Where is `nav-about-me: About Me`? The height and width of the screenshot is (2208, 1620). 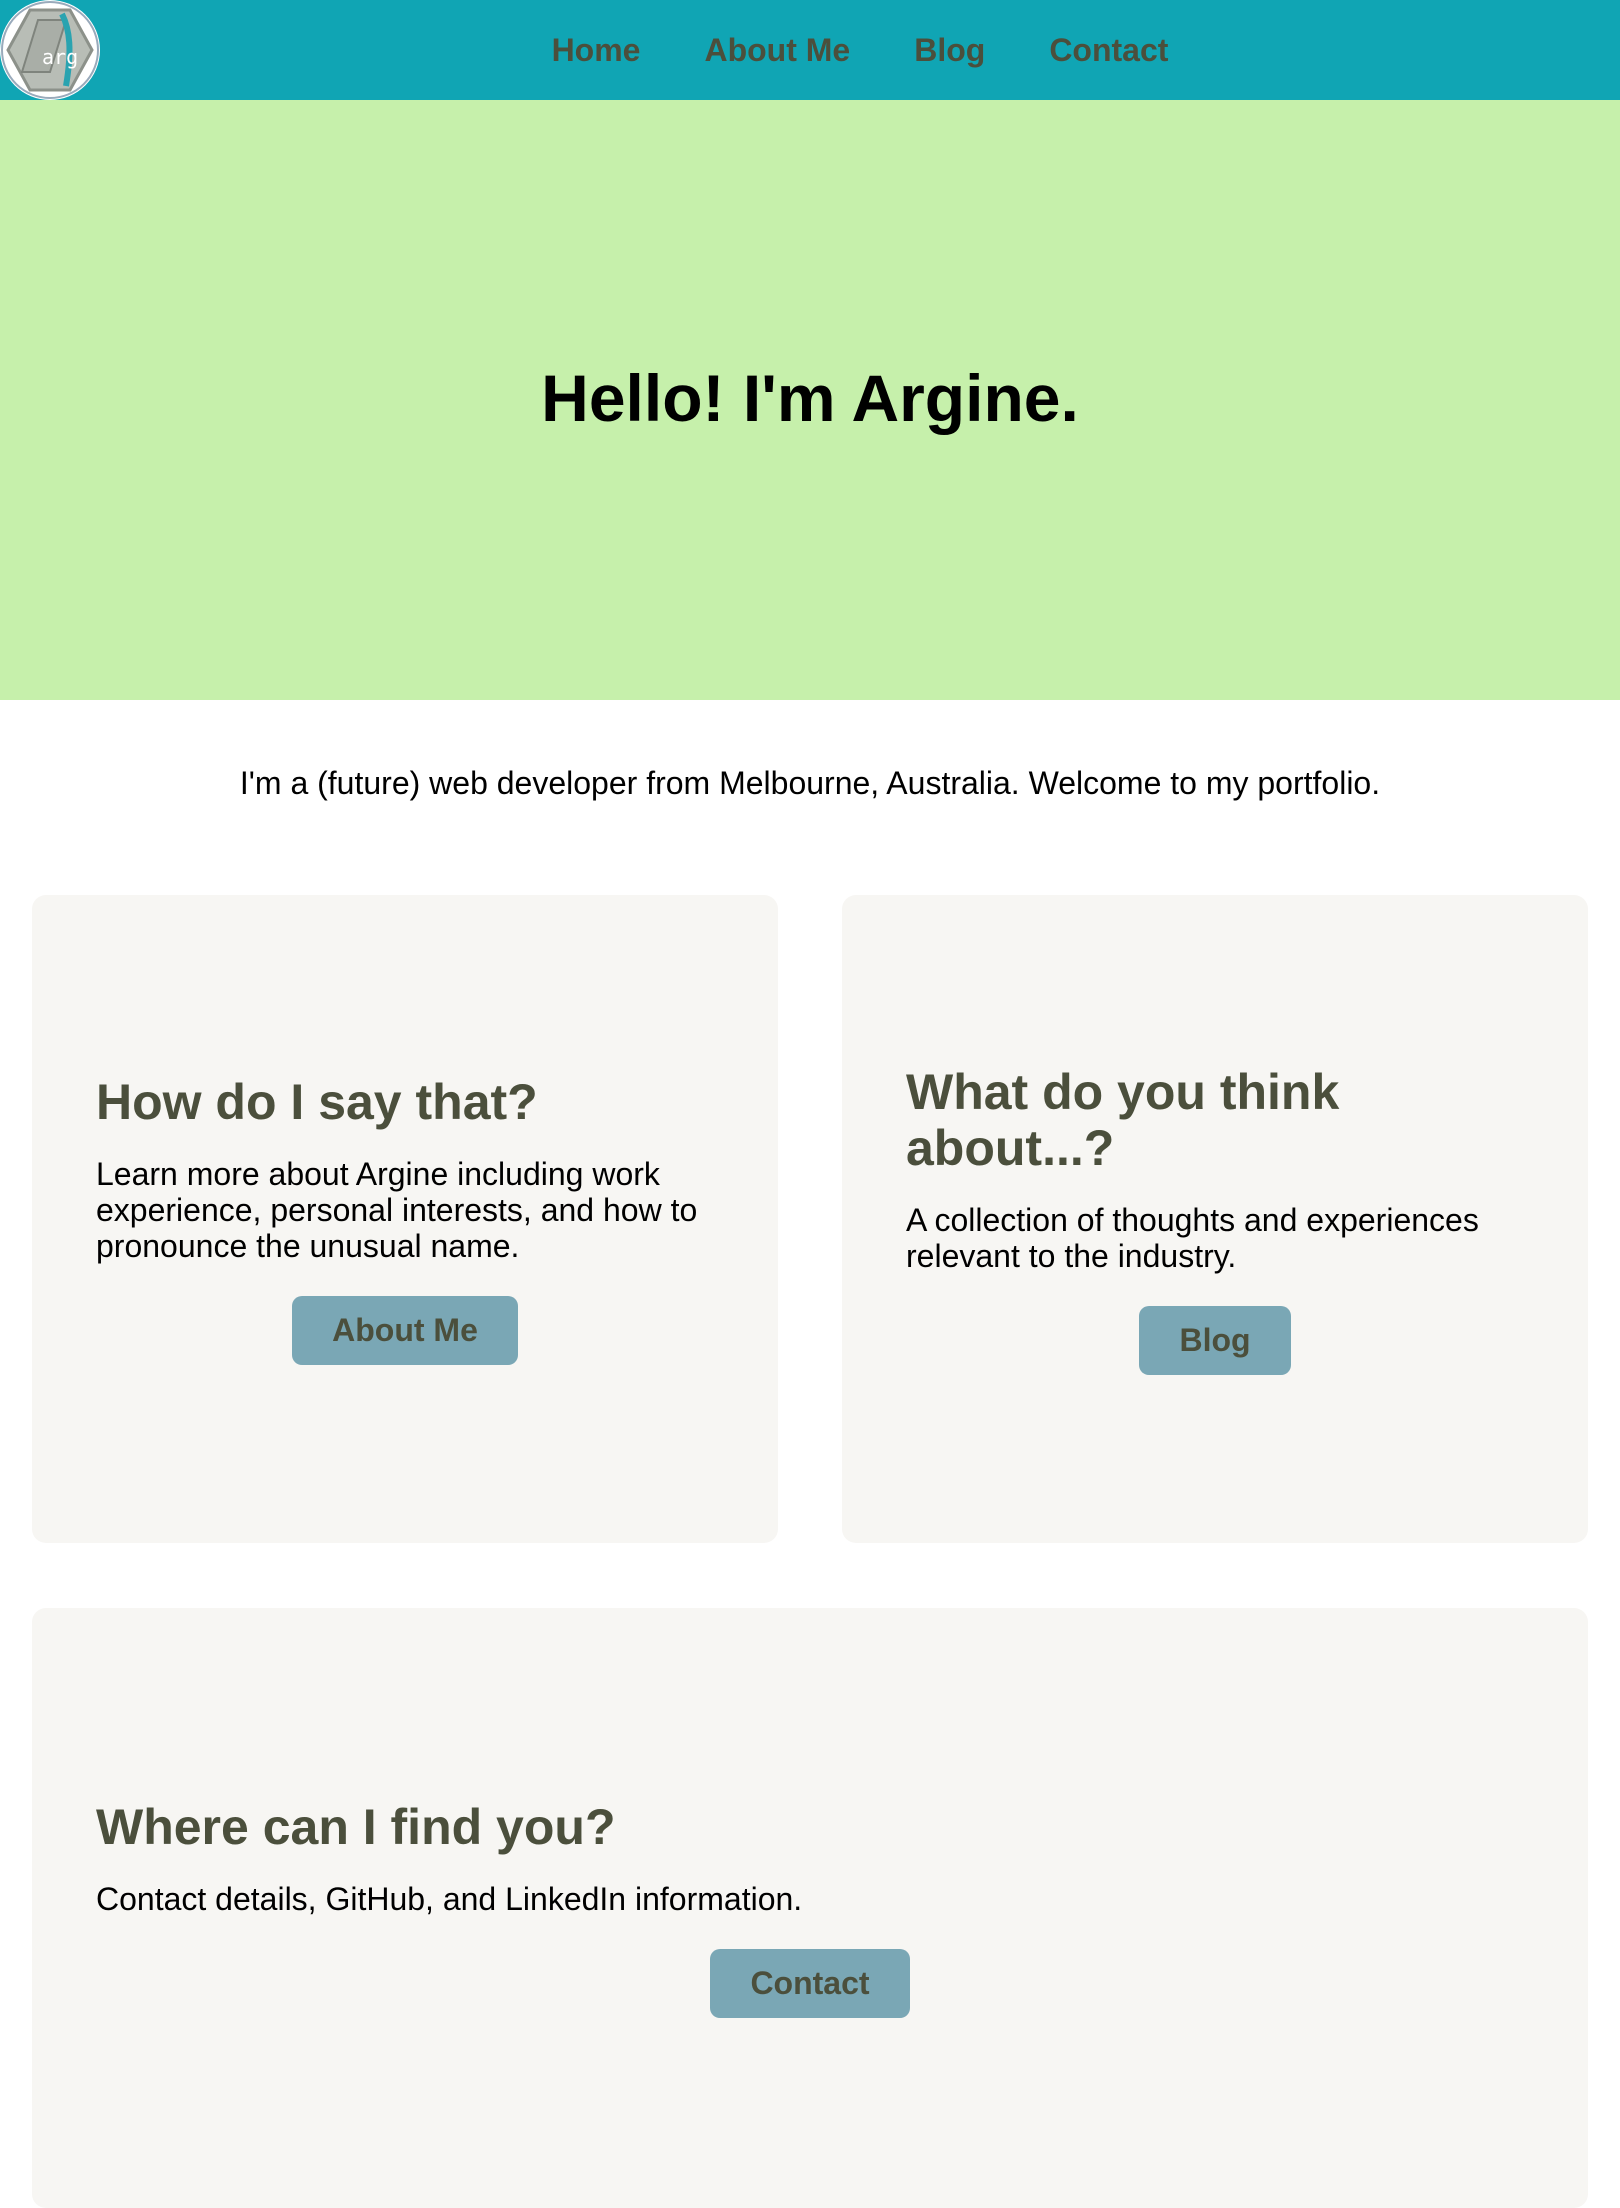 nav-about-me: About Me is located at coordinates (777, 50).